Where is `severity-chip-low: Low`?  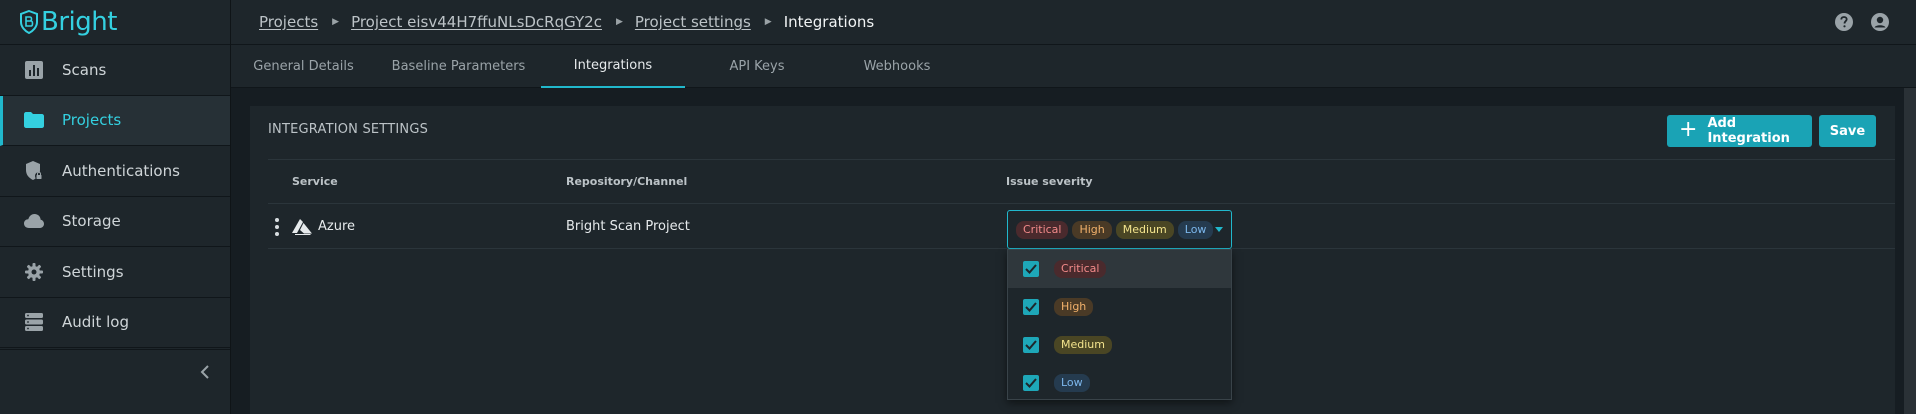
severity-chip-low: Low is located at coordinates (1195, 229).